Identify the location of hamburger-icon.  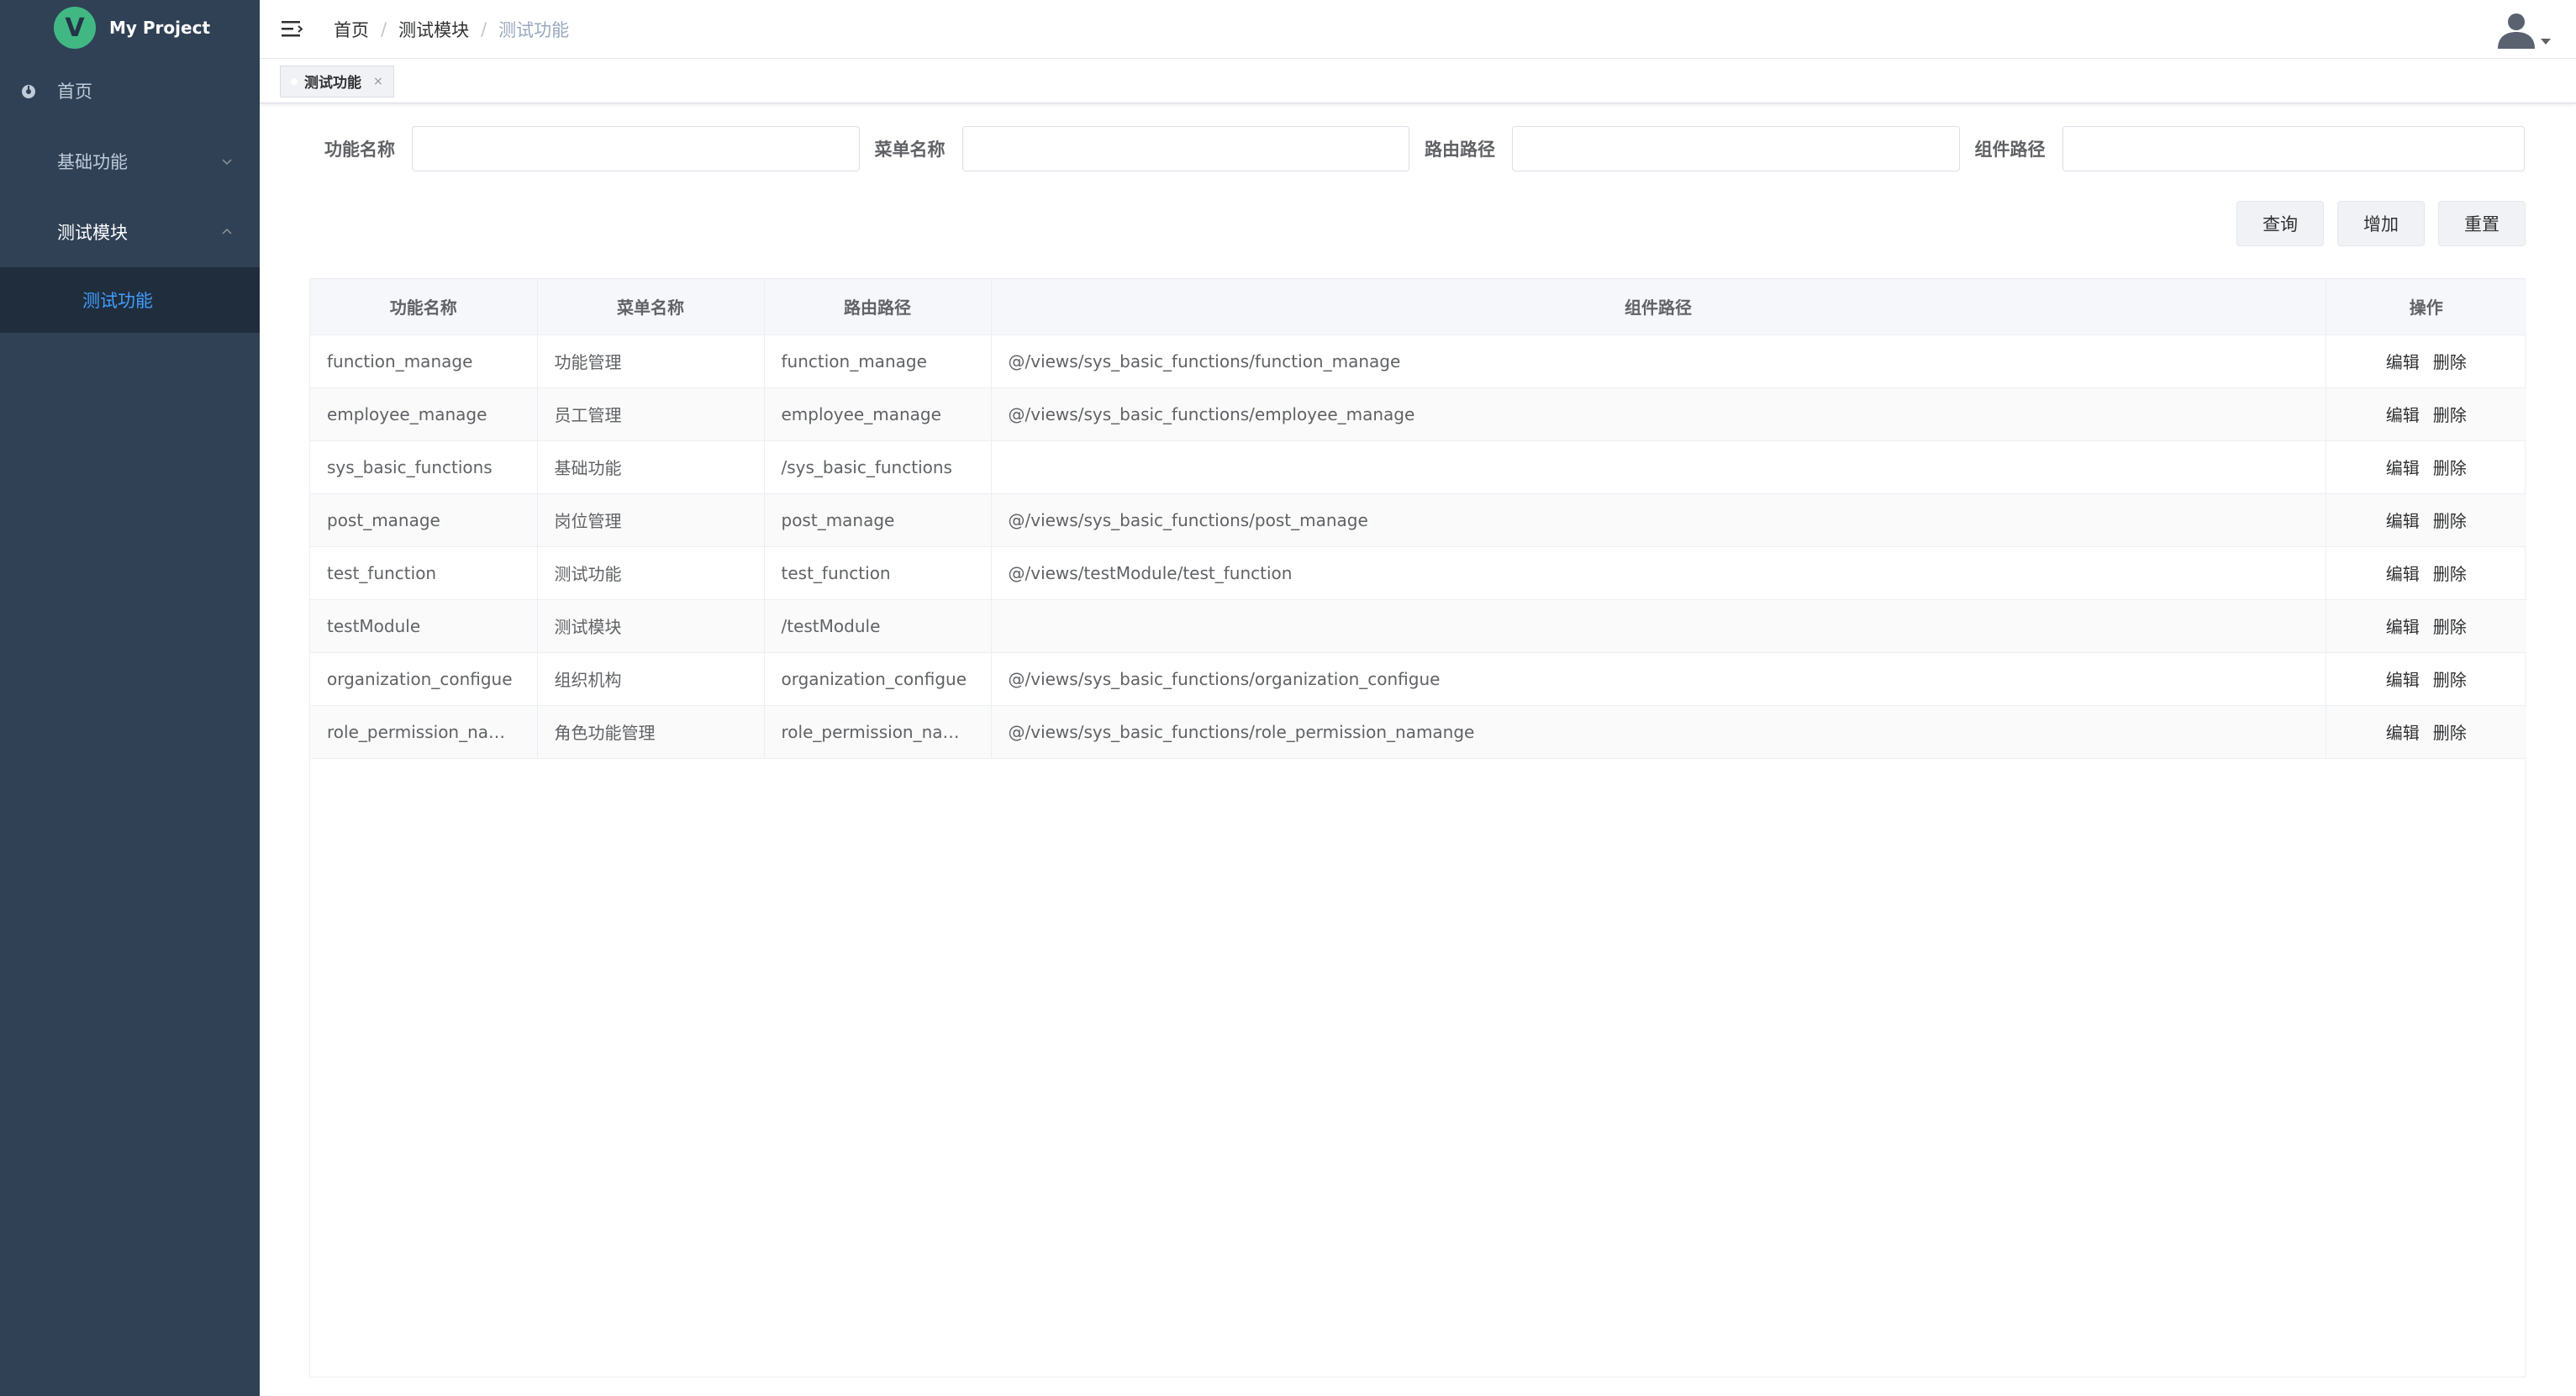
(292, 29).